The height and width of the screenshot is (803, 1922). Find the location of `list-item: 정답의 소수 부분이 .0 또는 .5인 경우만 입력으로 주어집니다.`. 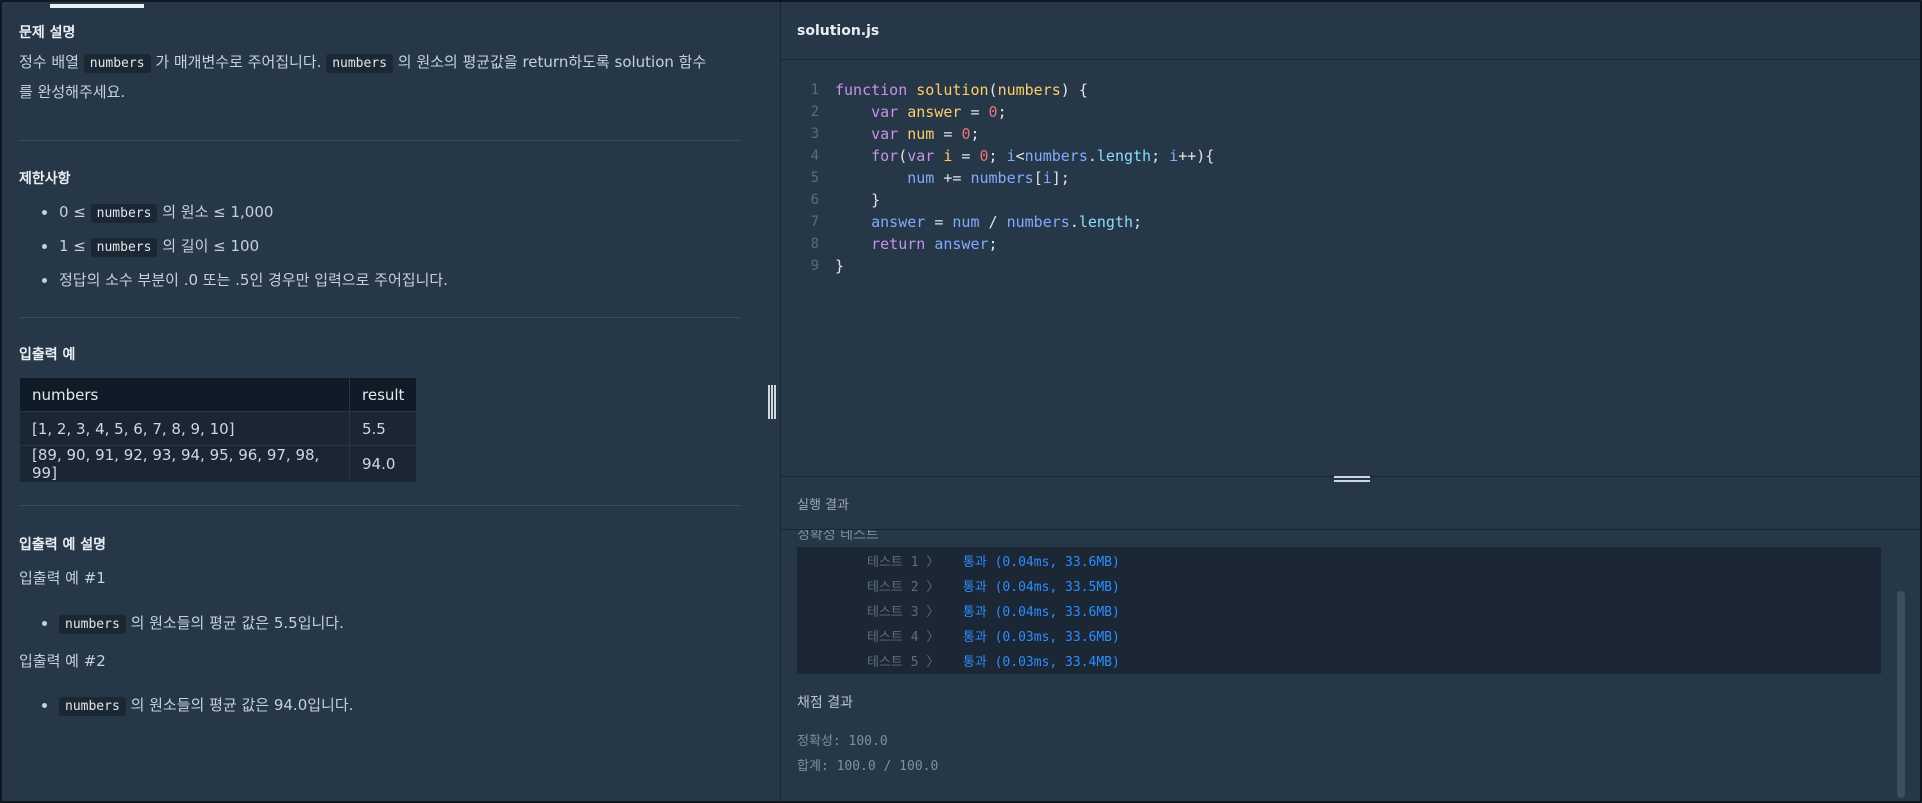

list-item: 정답의 소수 부분이 .0 또는 .5인 경우만 입력으로 주어집니다. is located at coordinates (384, 280).